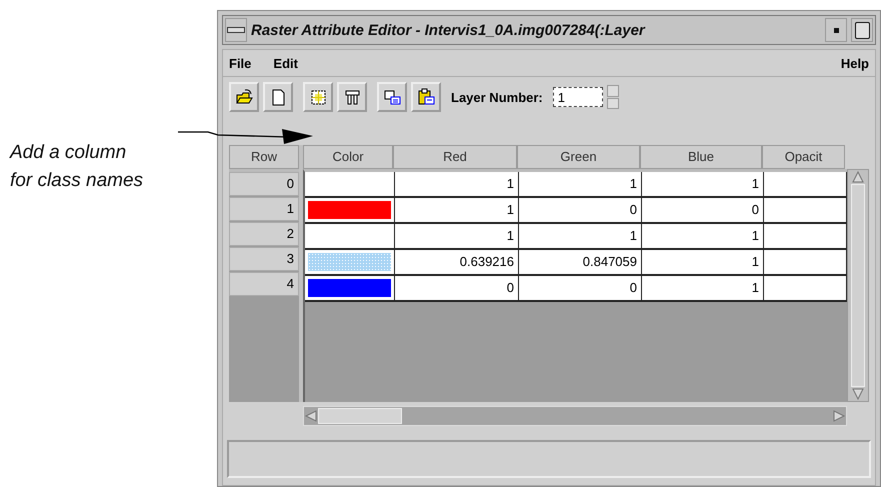 The height and width of the screenshot is (487, 881). What do you see at coordinates (575, 416) in the screenshot?
I see `horizontal-scrollbar` at bounding box center [575, 416].